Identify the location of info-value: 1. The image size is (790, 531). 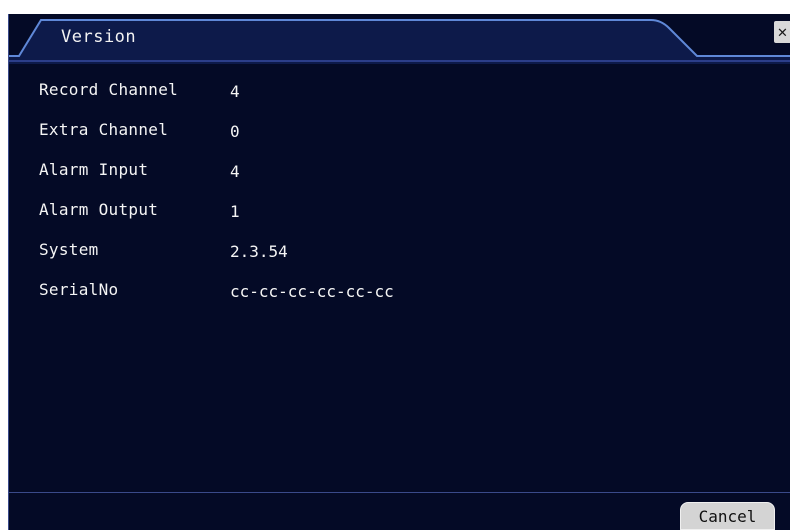
(235, 211).